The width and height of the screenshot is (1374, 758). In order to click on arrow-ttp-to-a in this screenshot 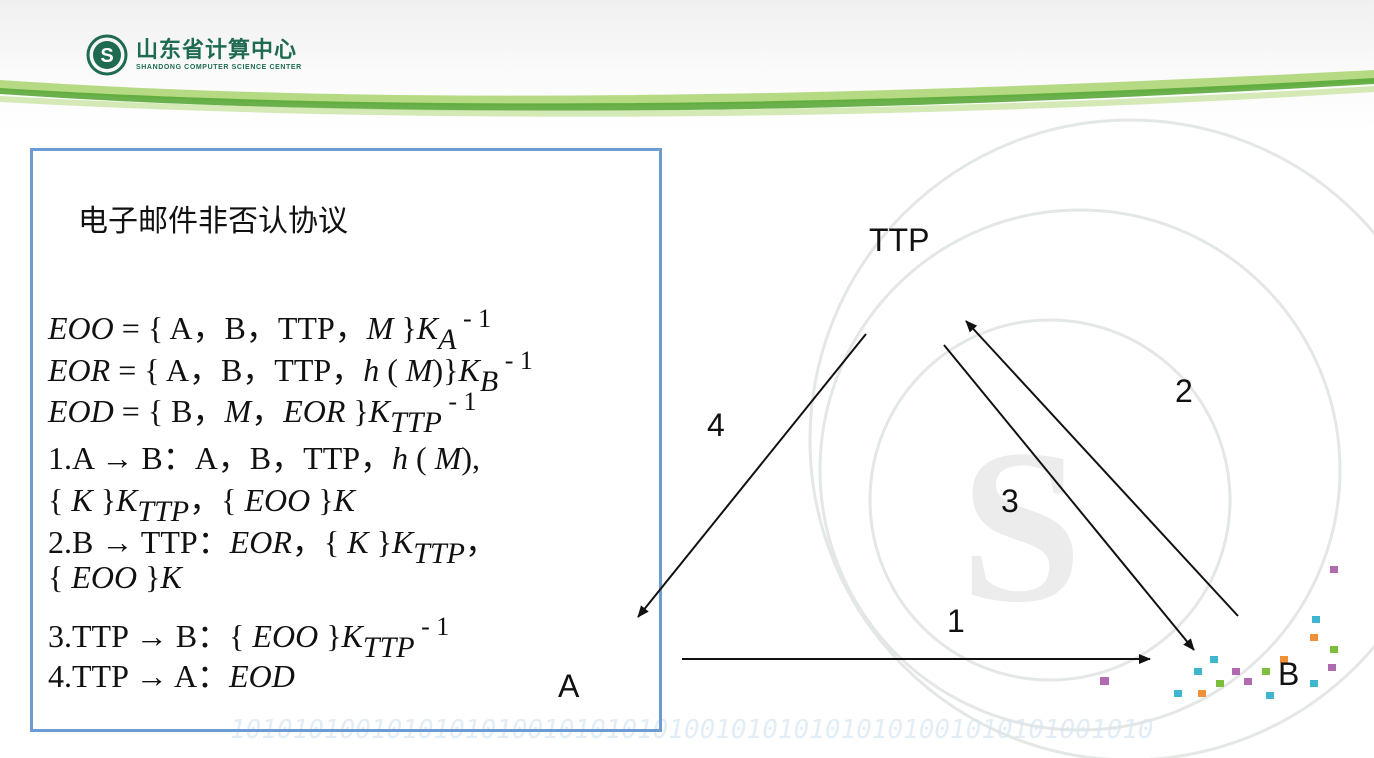, I will do `click(752, 475)`.